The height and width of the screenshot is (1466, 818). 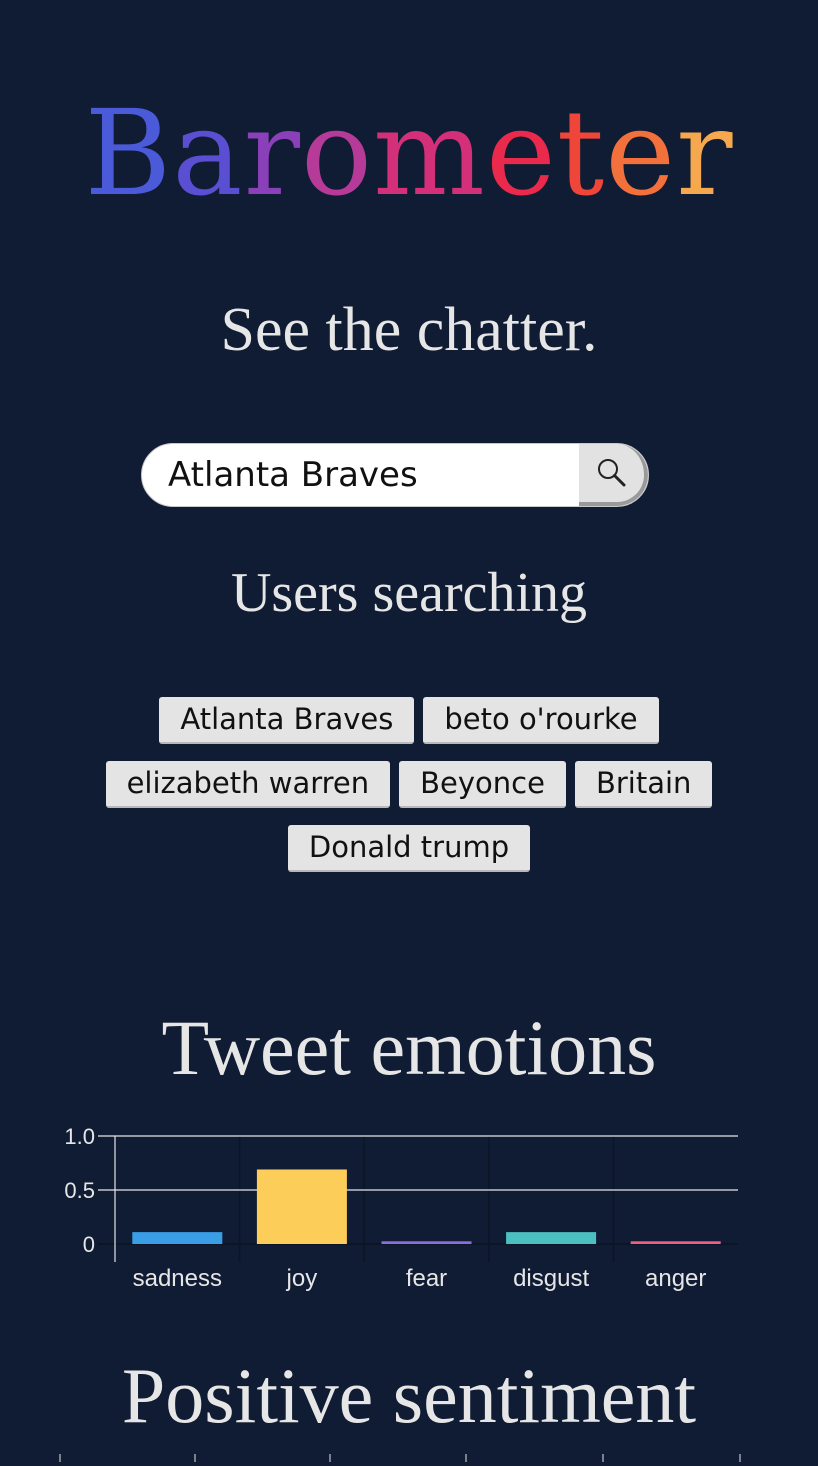 I want to click on x-tick-label: sadness, so click(x=177, y=1278).